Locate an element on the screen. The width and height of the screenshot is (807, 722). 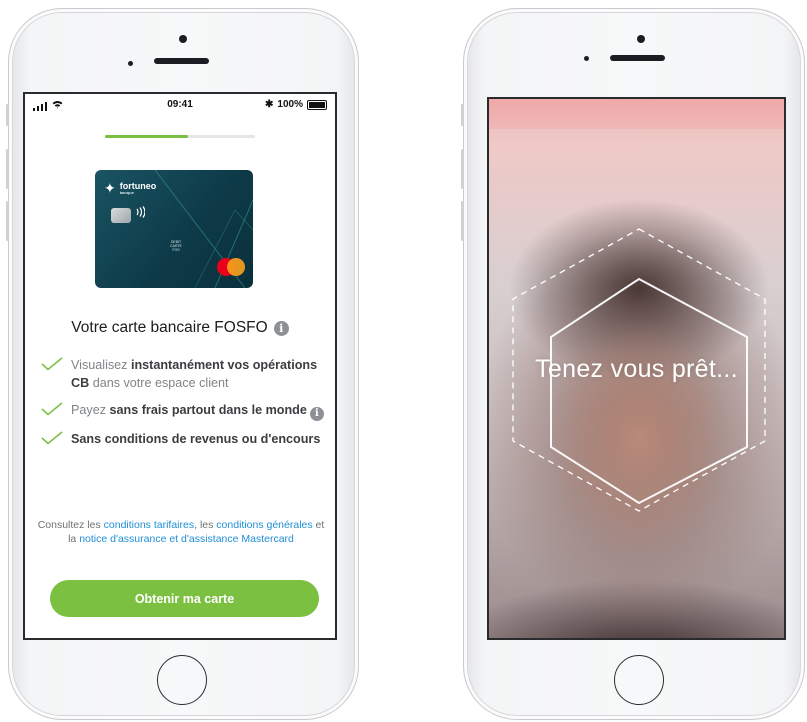
status-bar: 09:41 ✱ 100% is located at coordinates (180, 105).